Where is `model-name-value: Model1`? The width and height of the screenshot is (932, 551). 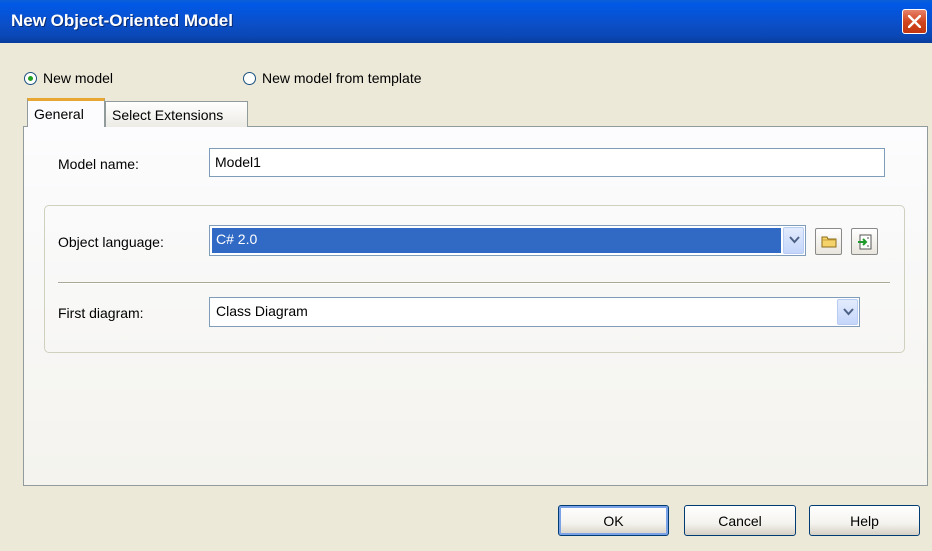 model-name-value: Model1 is located at coordinates (238, 162).